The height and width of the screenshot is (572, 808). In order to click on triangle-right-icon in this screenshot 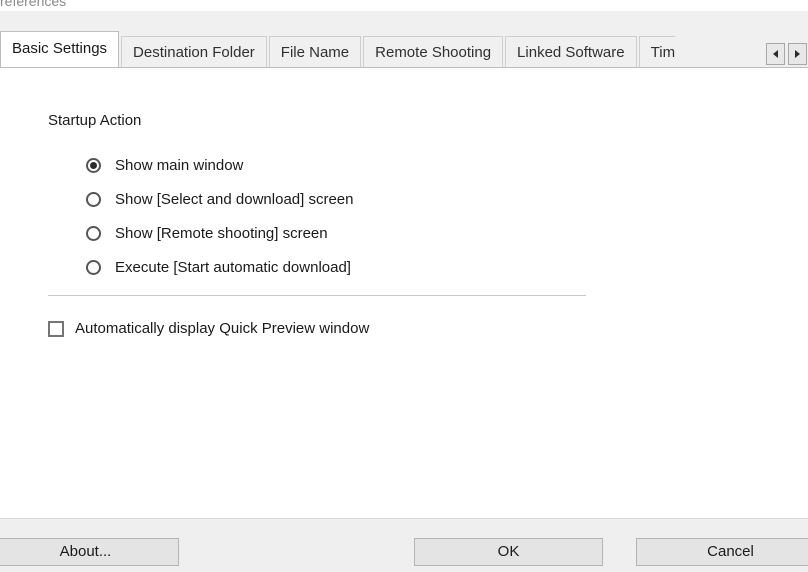, I will do `click(797, 54)`.